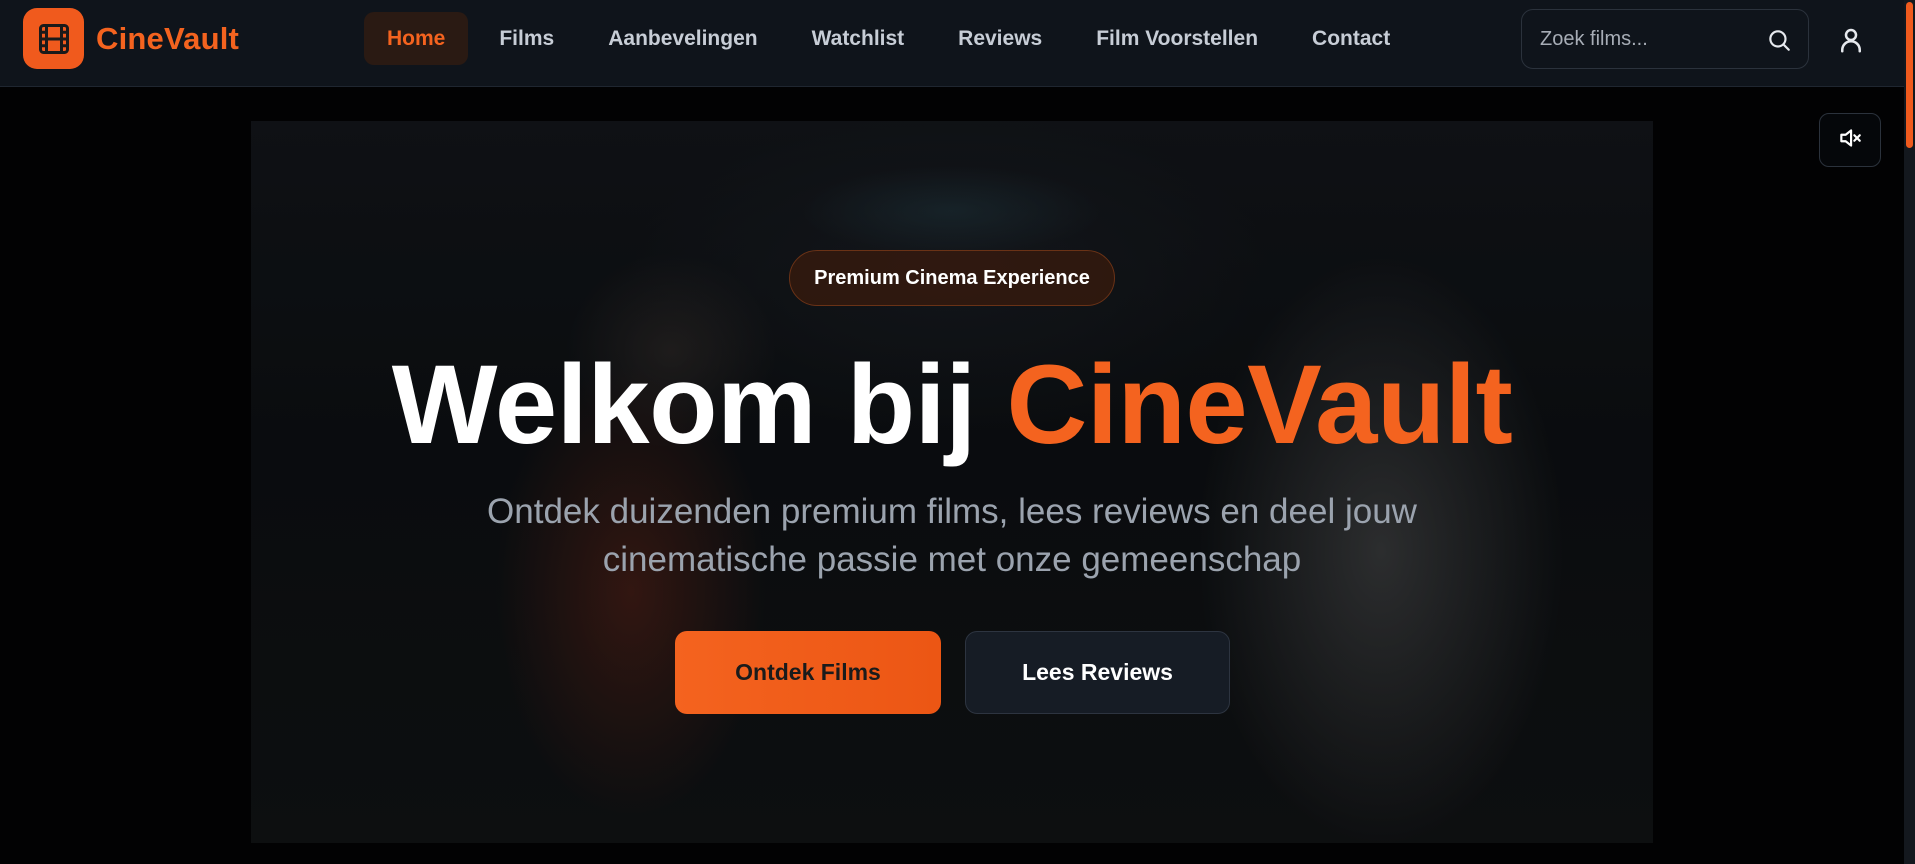 The width and height of the screenshot is (1915, 864). What do you see at coordinates (1909, 432) in the screenshot?
I see `scrollbar` at bounding box center [1909, 432].